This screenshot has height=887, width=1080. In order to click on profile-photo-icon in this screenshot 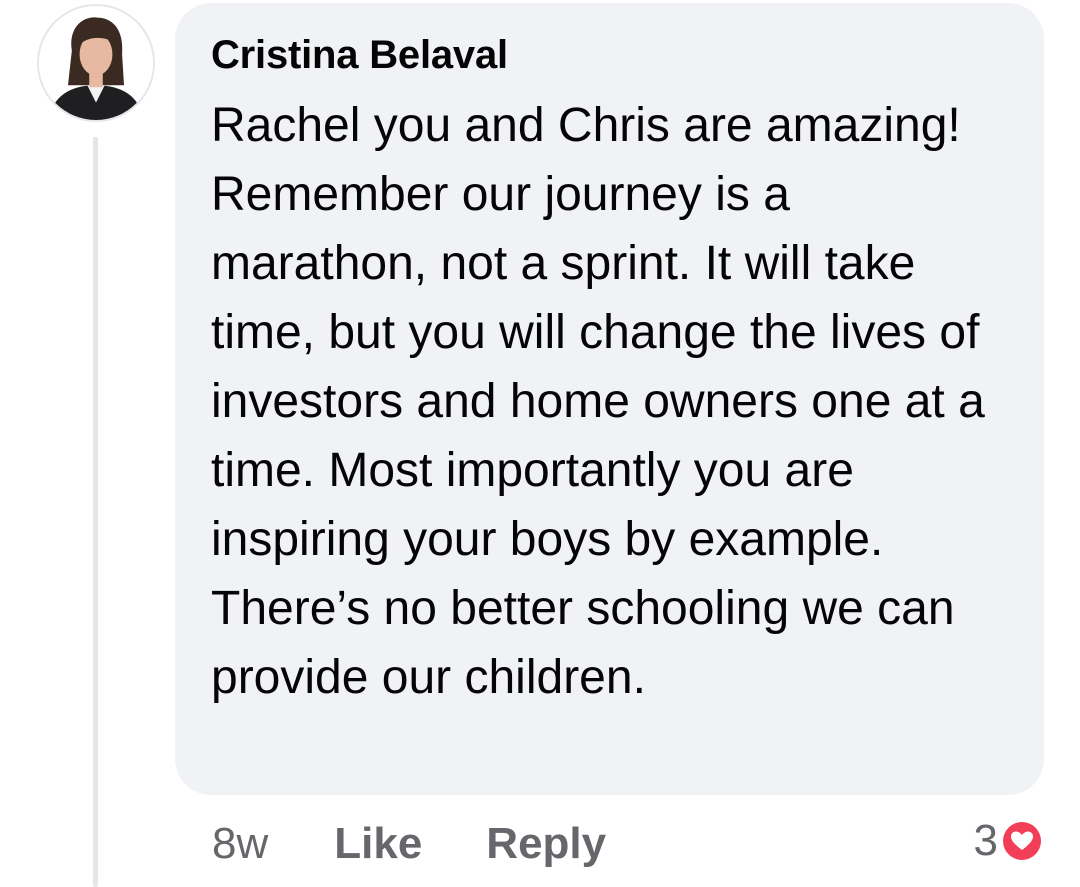, I will do `click(96, 63)`.